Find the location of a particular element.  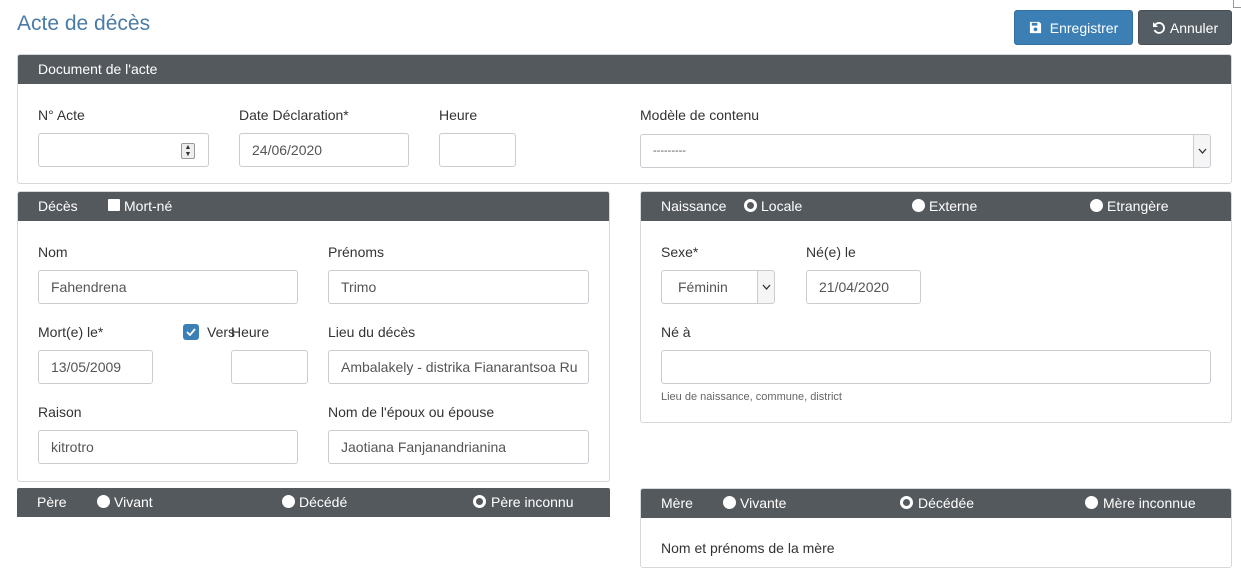

radio-locale-label: Locale is located at coordinates (782, 206).